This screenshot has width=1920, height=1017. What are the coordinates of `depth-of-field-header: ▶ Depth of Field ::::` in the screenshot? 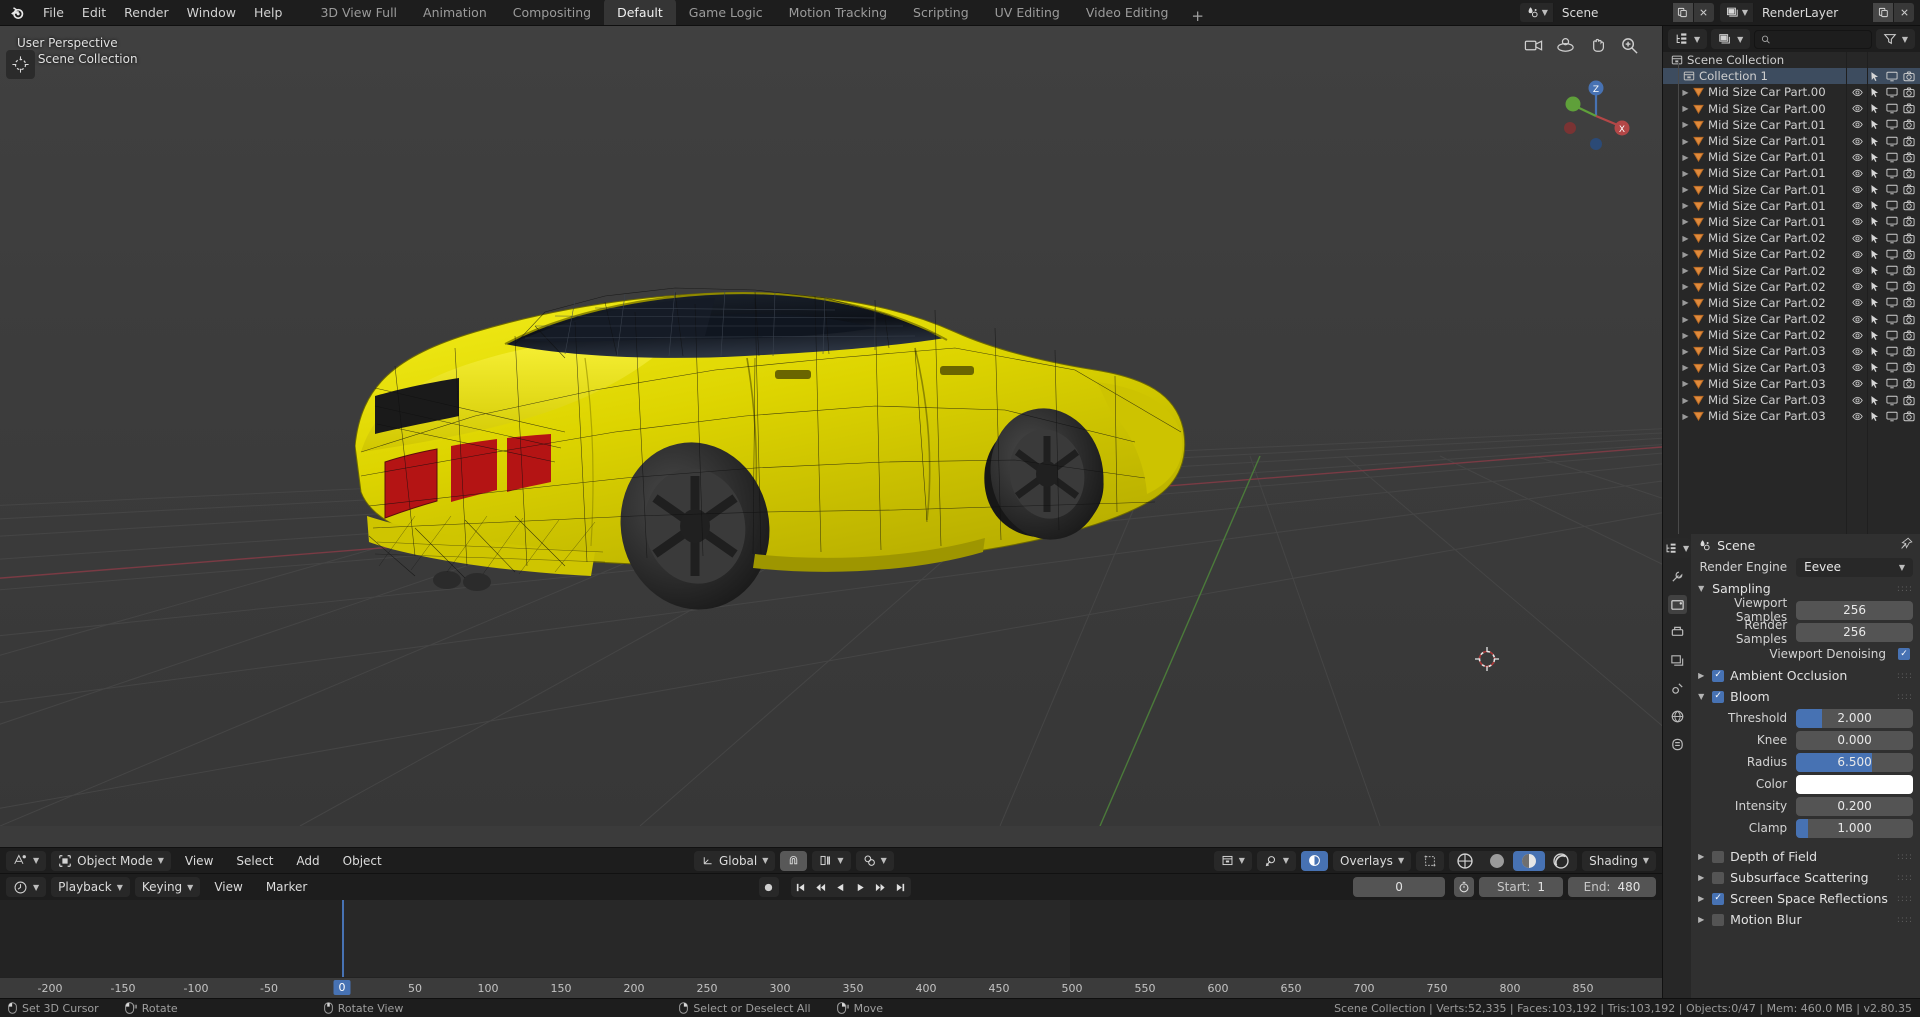 It's located at (1805, 856).